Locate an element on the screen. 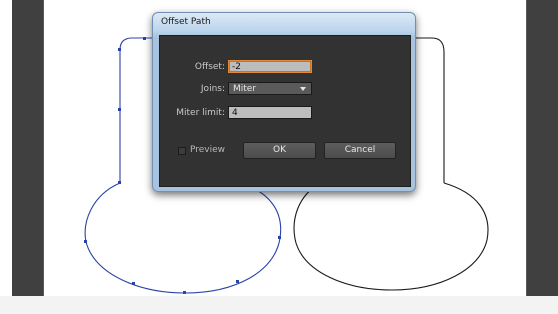 This screenshot has width=558, height=314. cancel-button: Cancel is located at coordinates (360, 150).